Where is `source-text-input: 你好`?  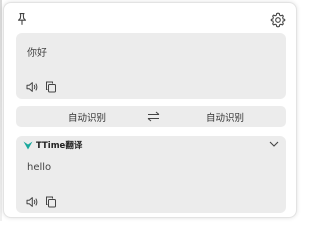
source-text-input: 你好 is located at coordinates (37, 51).